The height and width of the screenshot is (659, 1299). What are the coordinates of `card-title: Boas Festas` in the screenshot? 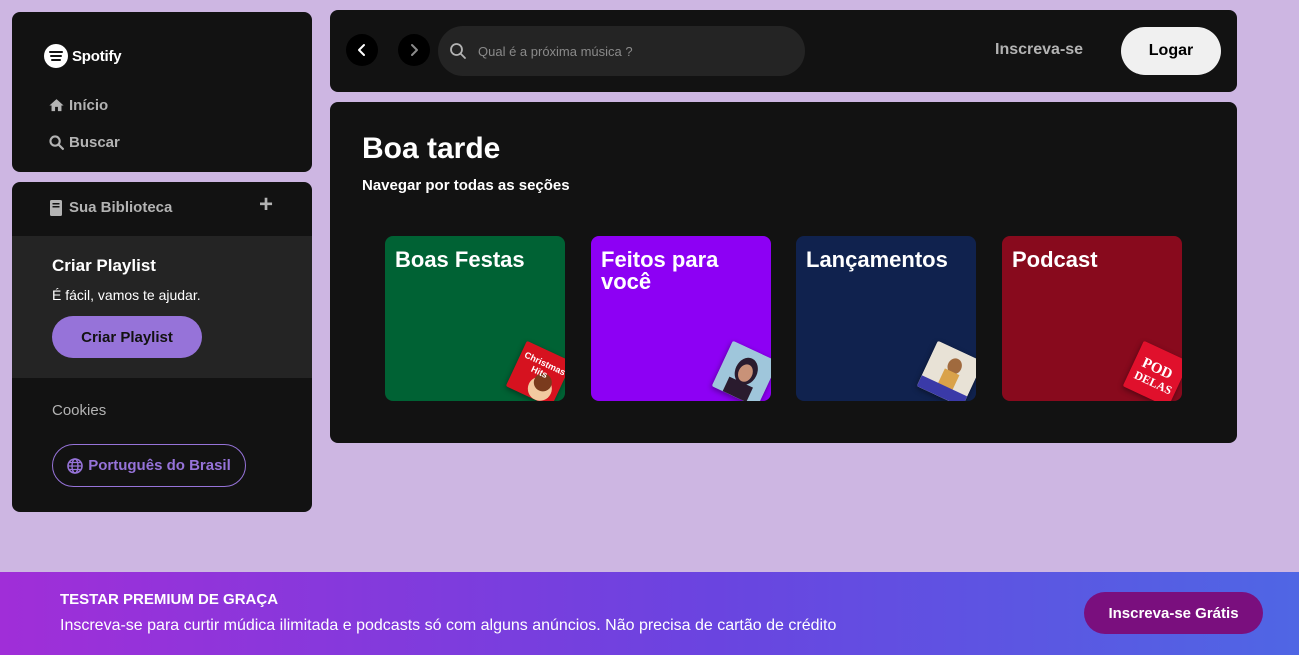 It's located at (460, 259).